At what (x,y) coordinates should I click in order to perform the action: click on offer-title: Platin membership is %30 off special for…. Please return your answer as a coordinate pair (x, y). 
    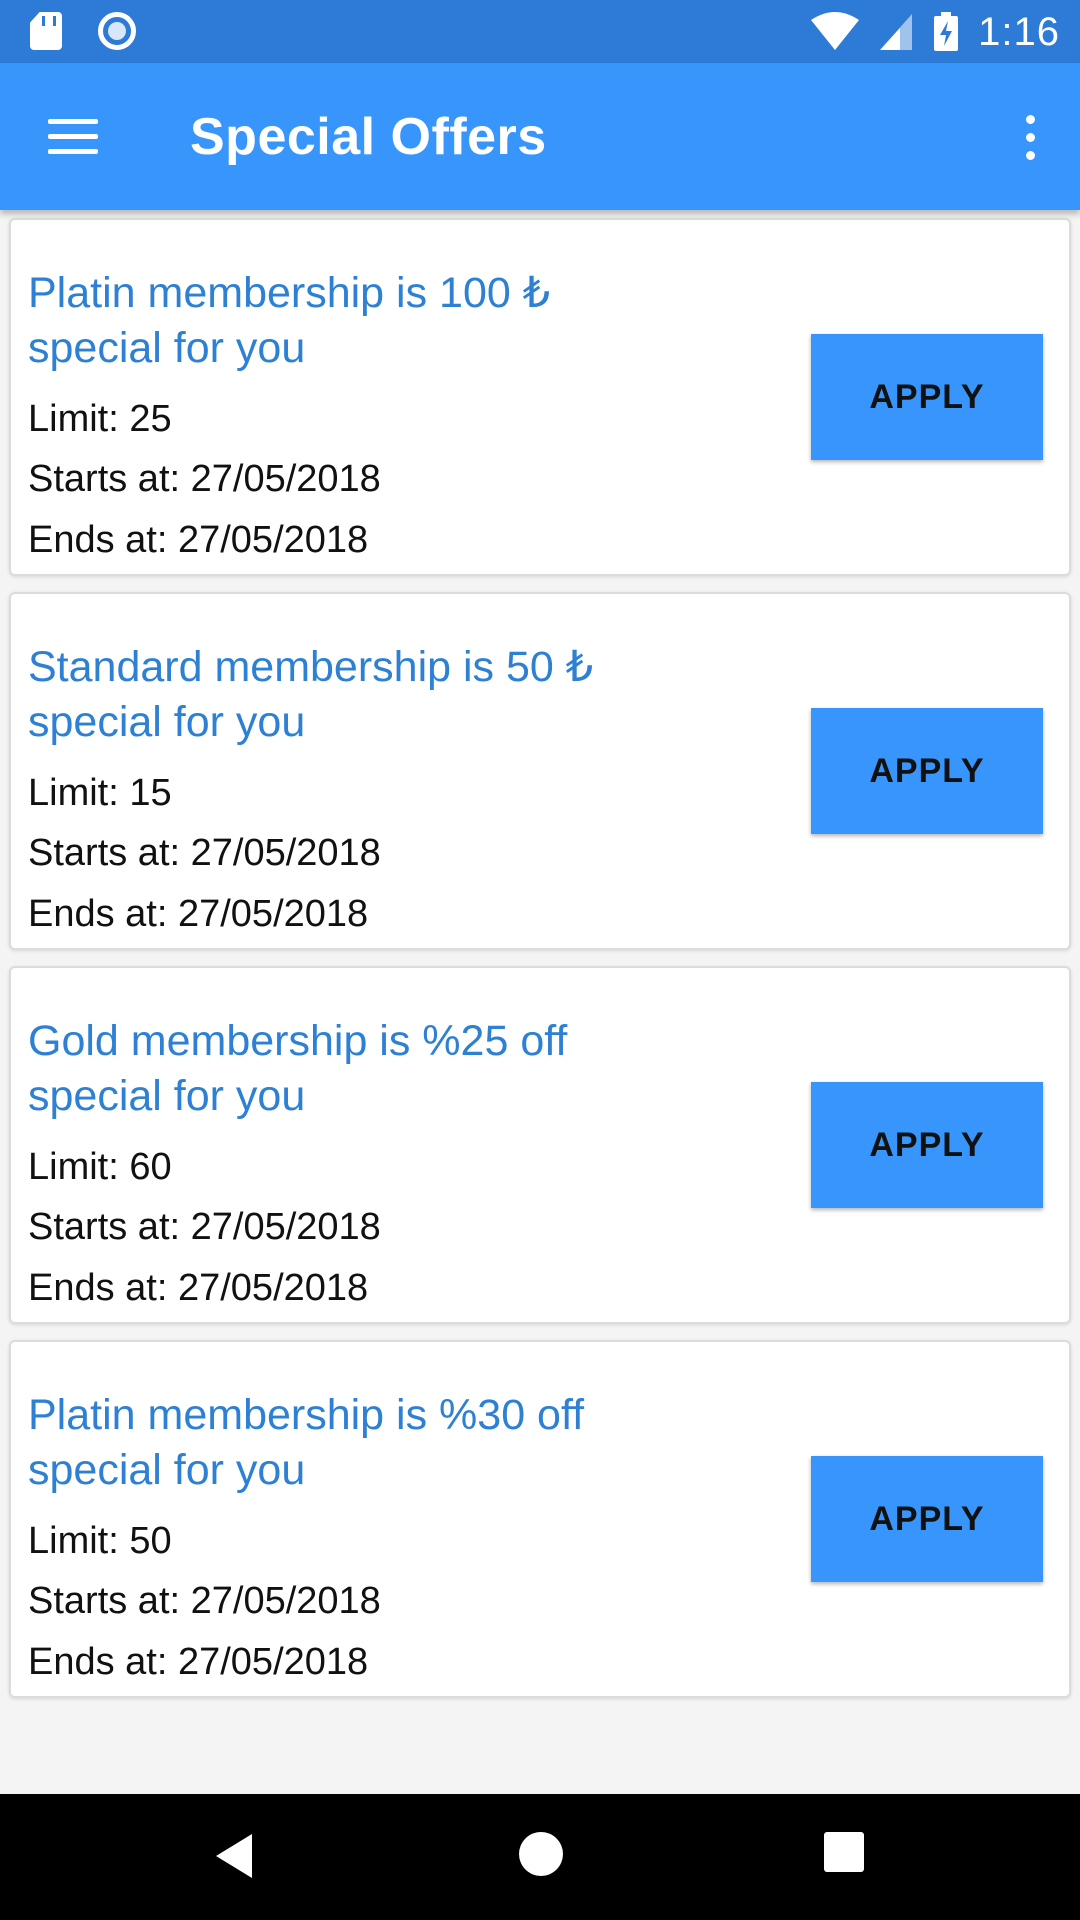
    Looking at the image, I should click on (306, 1442).